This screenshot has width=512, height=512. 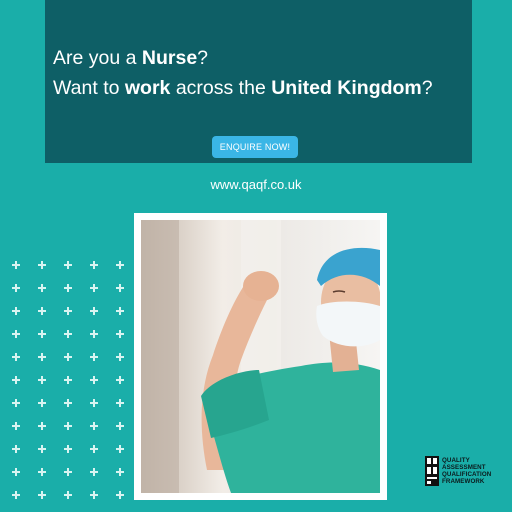 I want to click on logo-line: FRAMEWORK, so click(x=463, y=481).